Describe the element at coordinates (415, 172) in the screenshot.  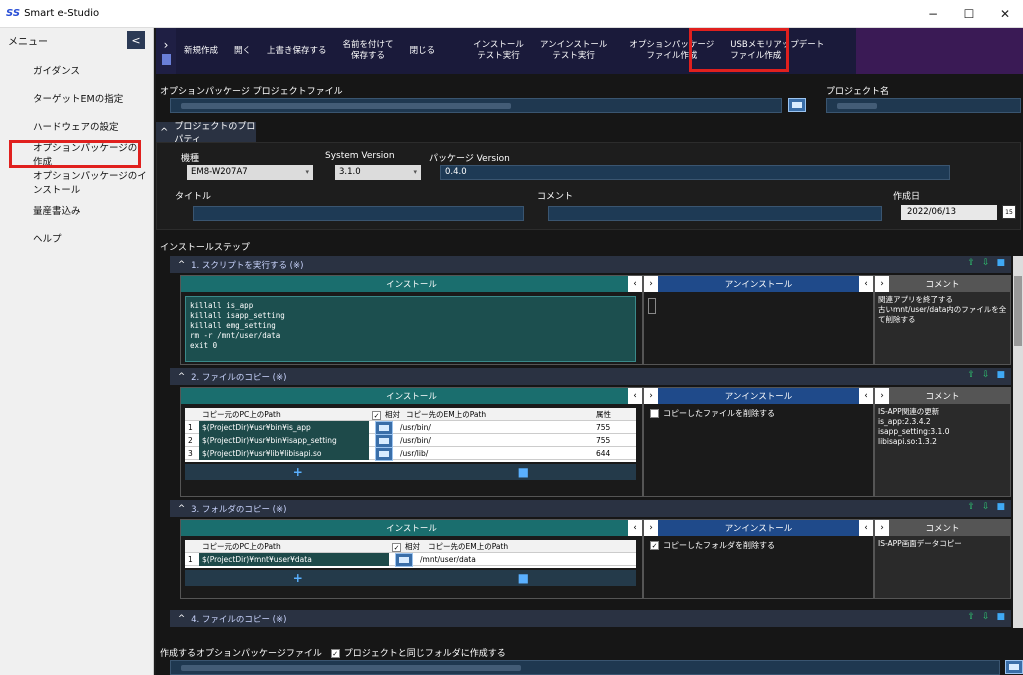
I see `chevron-down-icon: ▾` at that location.